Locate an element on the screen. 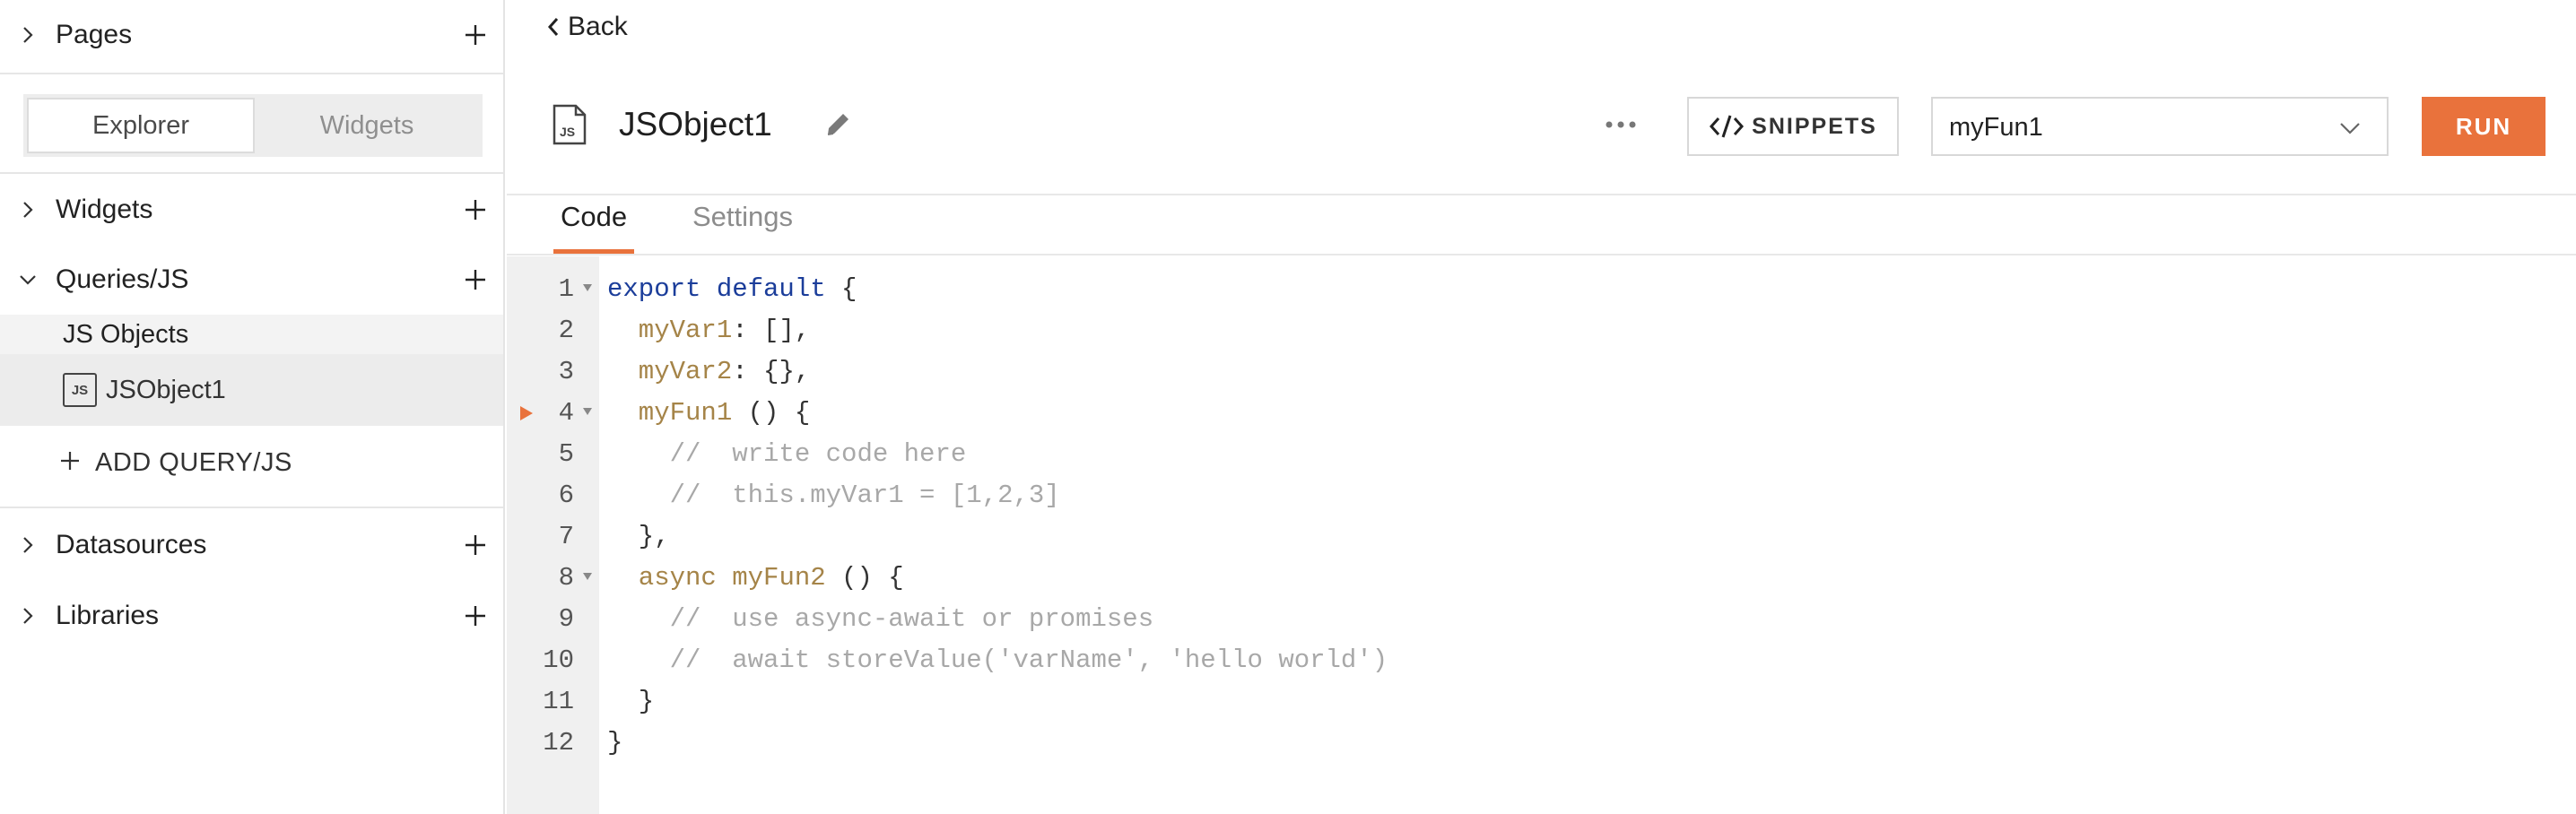 The height and width of the screenshot is (814, 2576). line-number: 10 is located at coordinates (558, 660).